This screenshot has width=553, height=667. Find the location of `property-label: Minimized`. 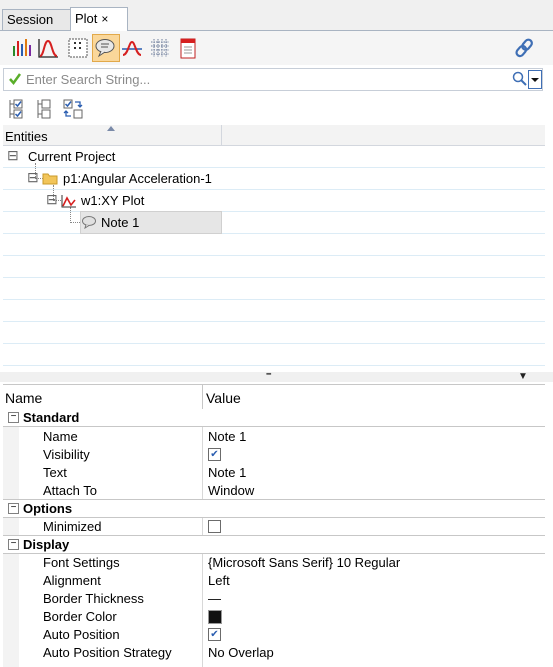

property-label: Minimized is located at coordinates (72, 526).